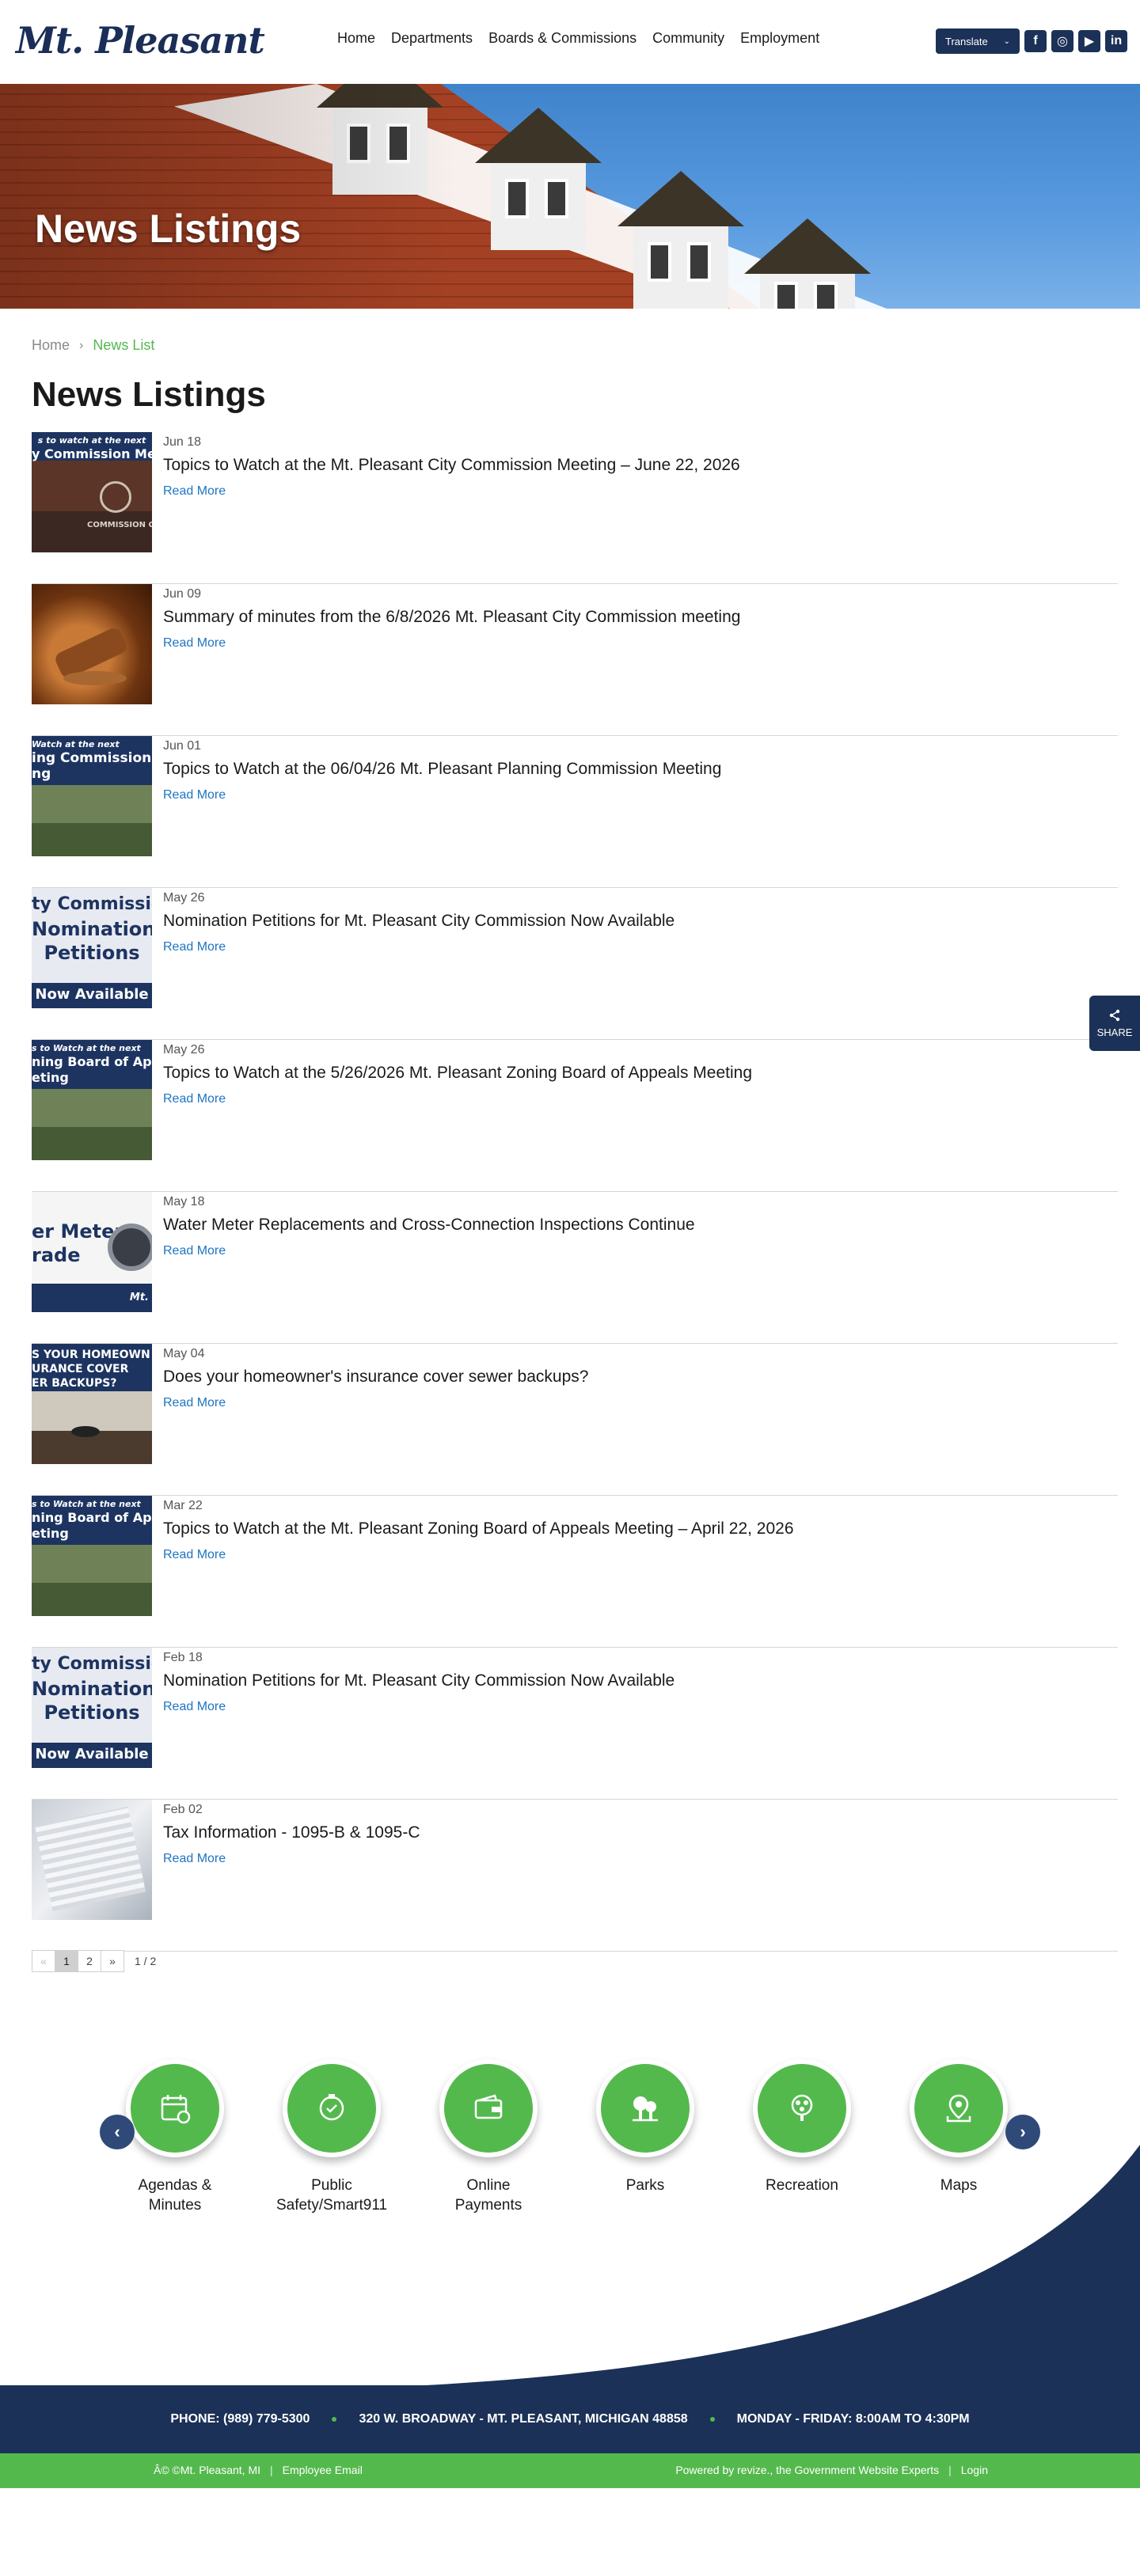 Image resolution: width=1140 pixels, height=2576 pixels. I want to click on instagram-icon: ◎, so click(1062, 41).